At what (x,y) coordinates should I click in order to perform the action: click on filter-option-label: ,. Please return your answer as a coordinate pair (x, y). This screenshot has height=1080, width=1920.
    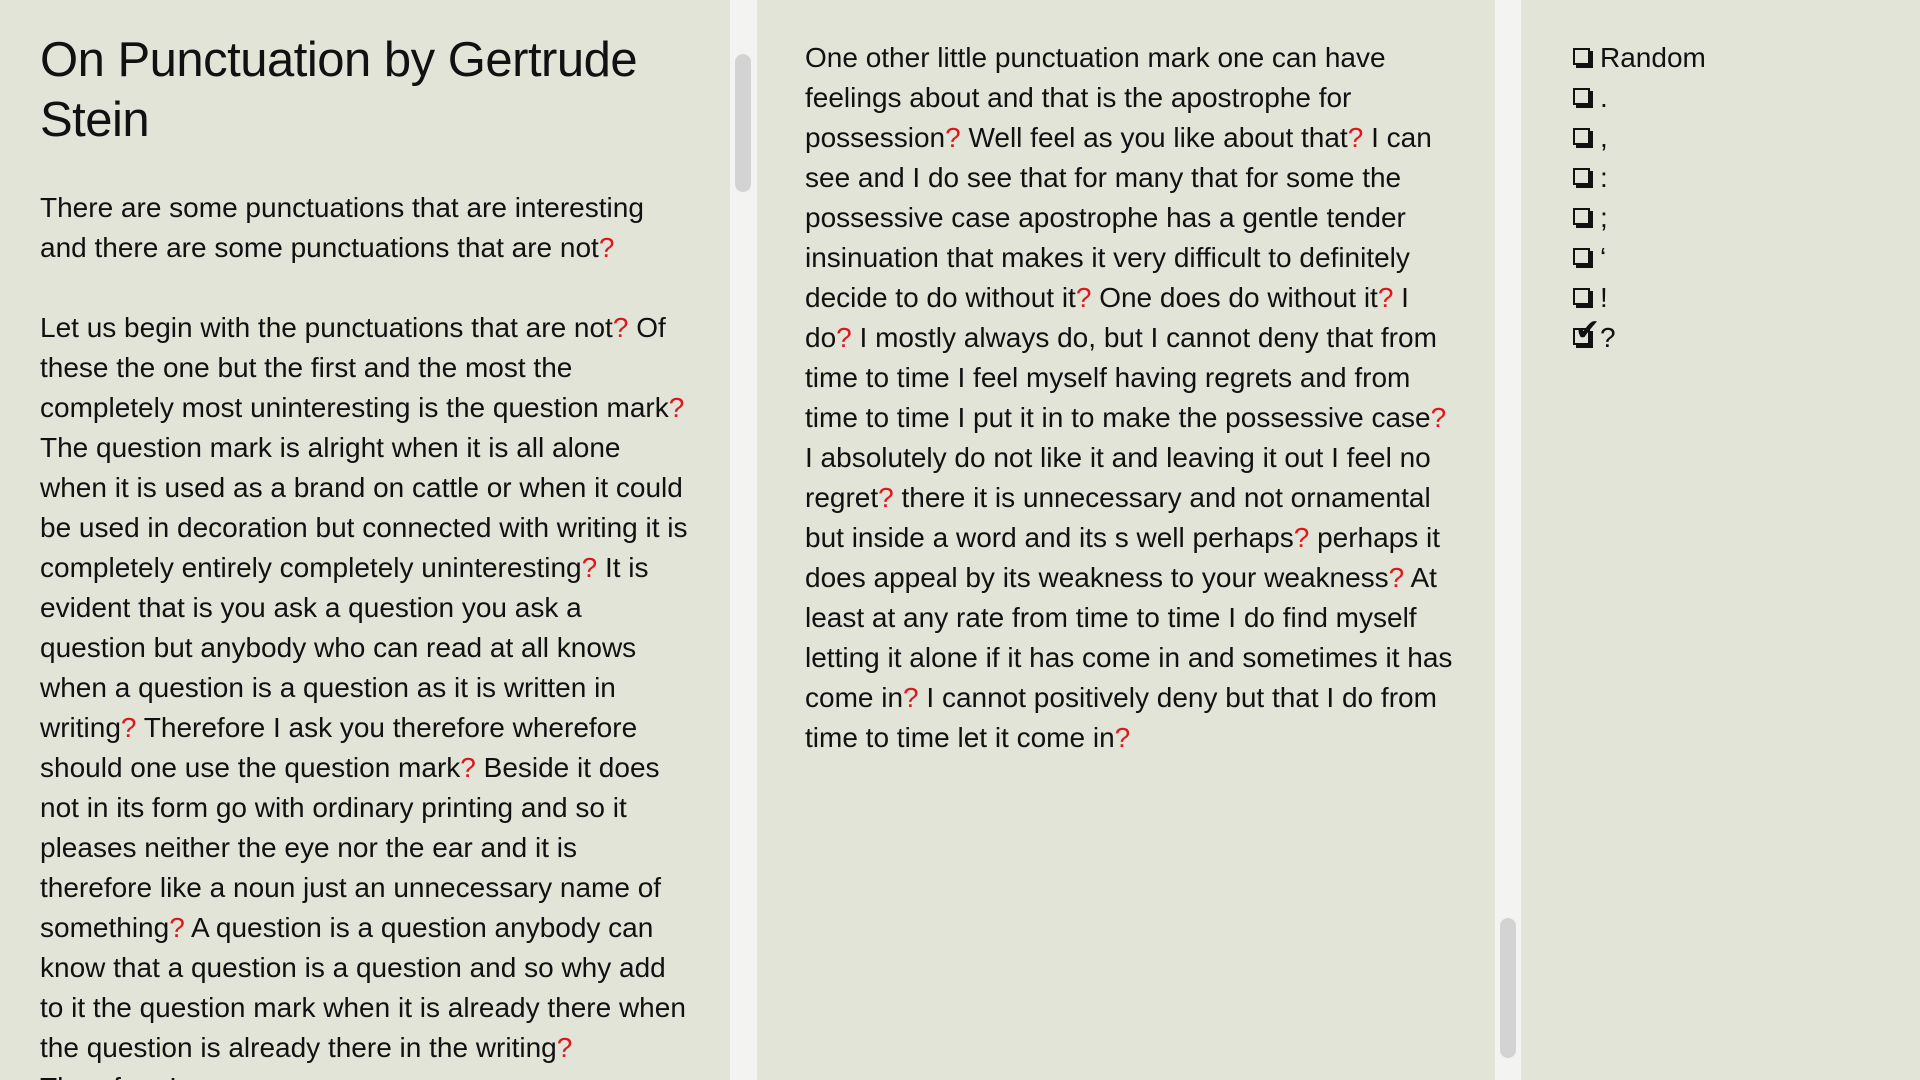
    Looking at the image, I should click on (1604, 137).